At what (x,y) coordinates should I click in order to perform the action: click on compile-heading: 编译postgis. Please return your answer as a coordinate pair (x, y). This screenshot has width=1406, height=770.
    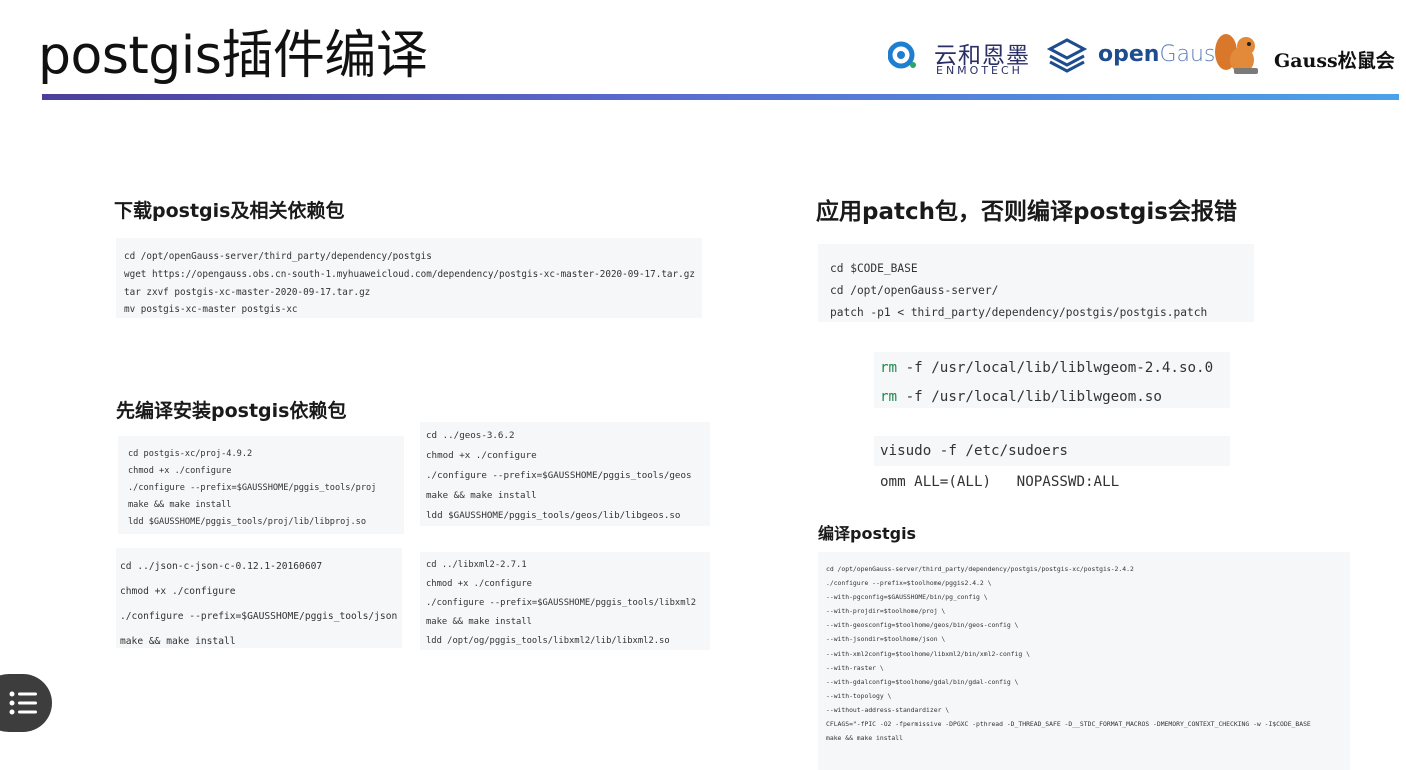
    Looking at the image, I should click on (867, 533).